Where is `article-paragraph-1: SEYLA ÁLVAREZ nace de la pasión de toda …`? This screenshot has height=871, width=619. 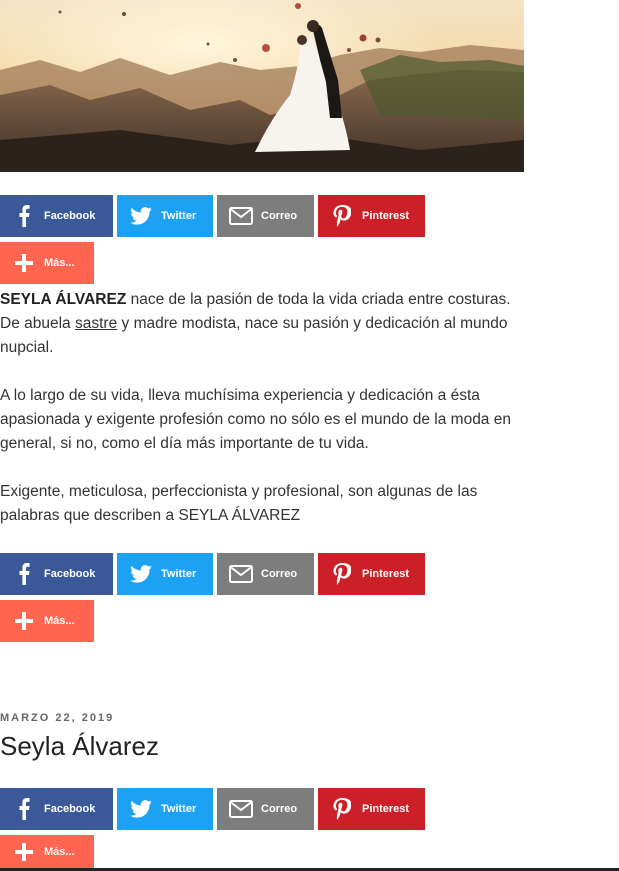 article-paragraph-1: SEYLA ÁLVAREZ nace de la pasión de toda … is located at coordinates (262, 324).